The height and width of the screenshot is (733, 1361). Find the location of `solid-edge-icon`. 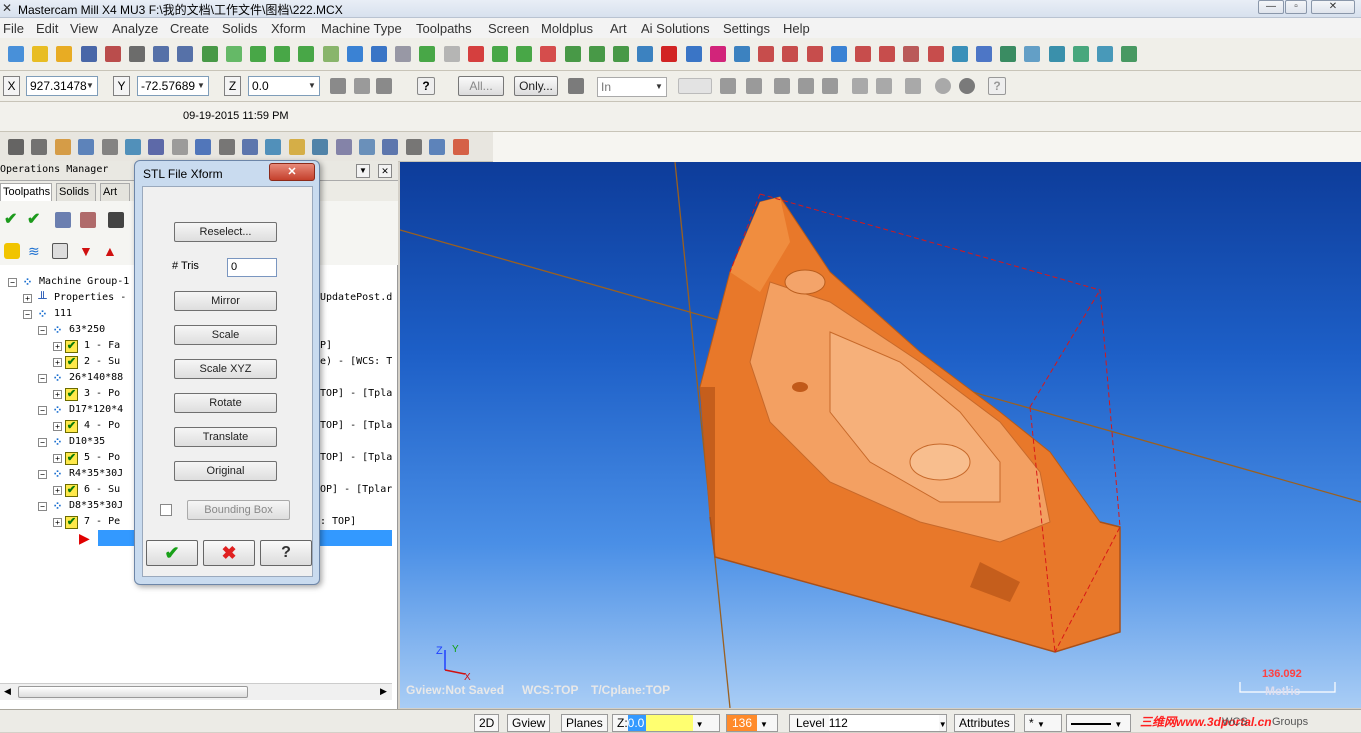

solid-edge-icon is located at coordinates (830, 86).